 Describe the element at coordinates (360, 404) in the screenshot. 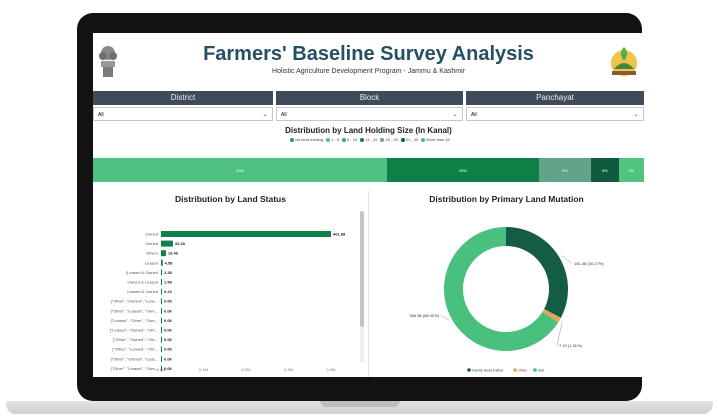

I see `laptop-notch` at that location.